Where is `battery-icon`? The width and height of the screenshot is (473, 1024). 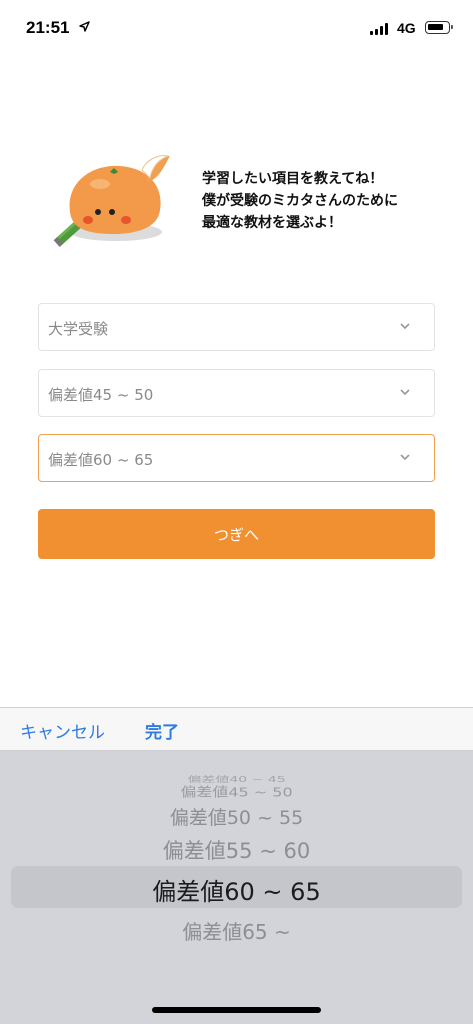
battery-icon is located at coordinates (439, 27).